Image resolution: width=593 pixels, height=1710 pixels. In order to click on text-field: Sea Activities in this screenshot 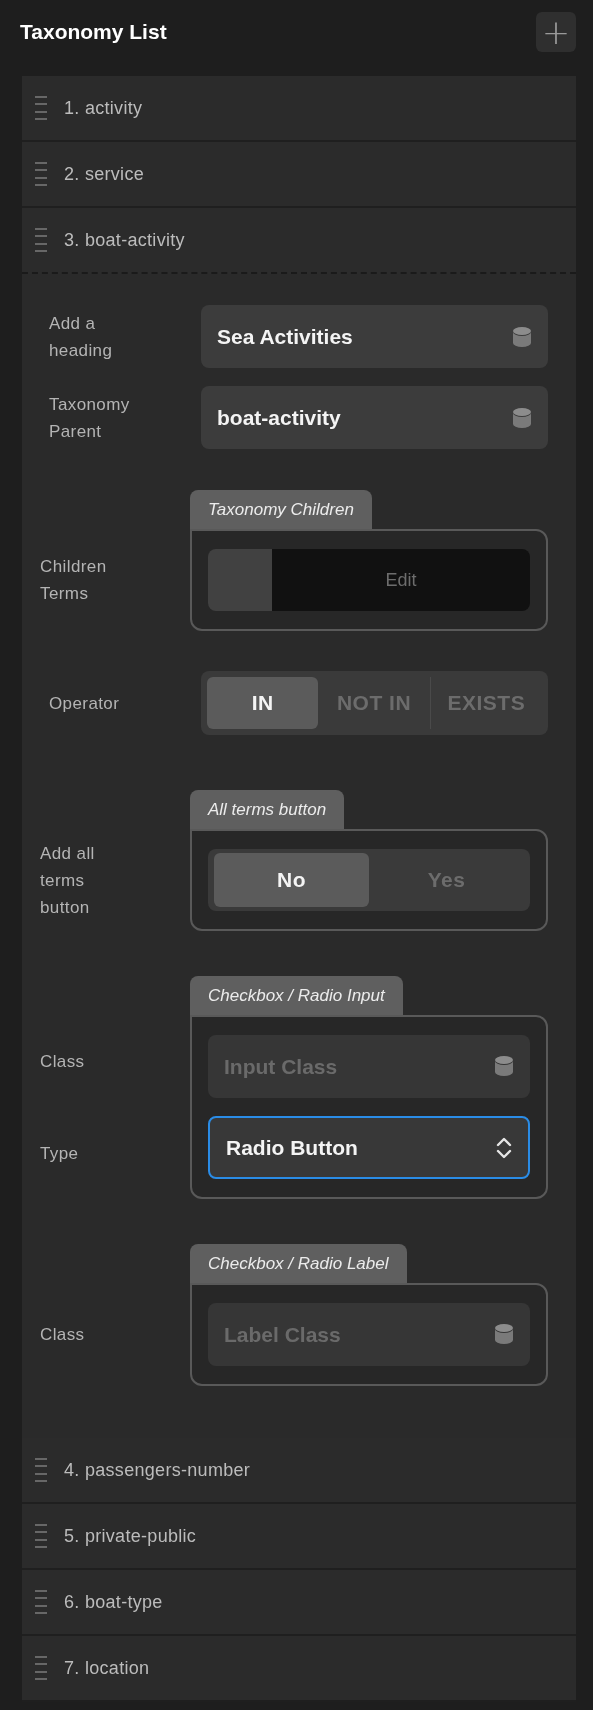, I will do `click(374, 336)`.